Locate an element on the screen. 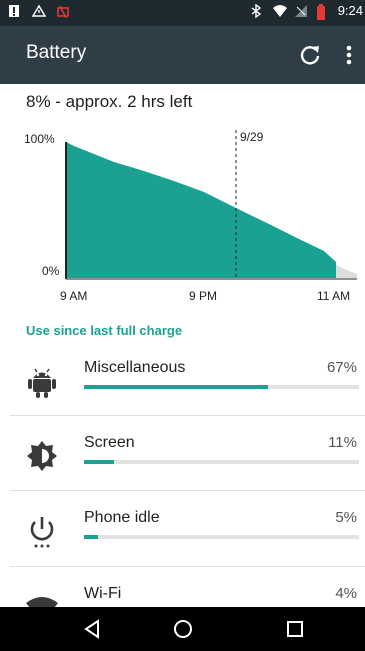  warning-icon is located at coordinates (39, 11).